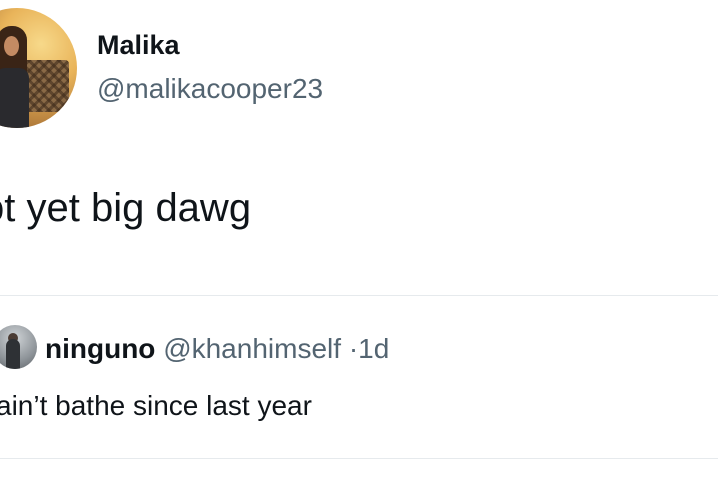  I want to click on tweet-text: ot yet big dawg, so click(126, 208).